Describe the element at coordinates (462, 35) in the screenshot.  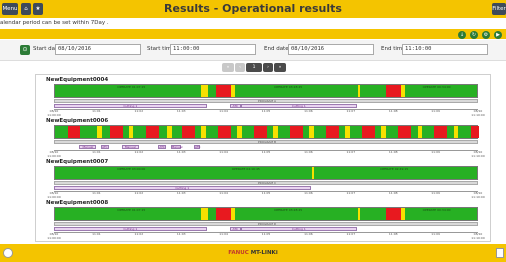
I see `download-icon: ↓` at that location.